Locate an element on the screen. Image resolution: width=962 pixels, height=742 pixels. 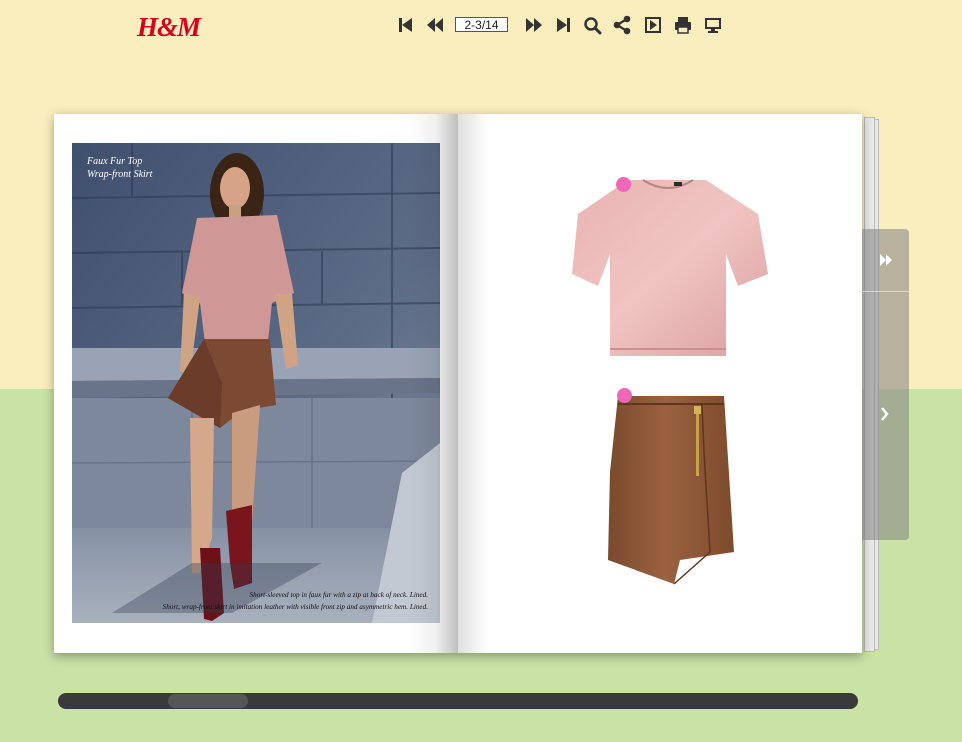
product-top-image is located at coordinates (668, 269).